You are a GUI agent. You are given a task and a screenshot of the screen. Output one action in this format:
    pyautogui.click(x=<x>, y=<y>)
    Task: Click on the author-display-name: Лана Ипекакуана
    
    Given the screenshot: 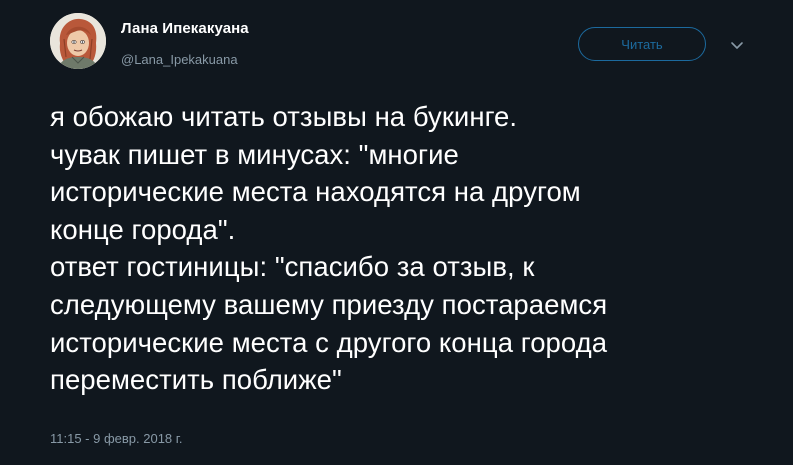 What is the action you would take?
    pyautogui.click(x=185, y=28)
    